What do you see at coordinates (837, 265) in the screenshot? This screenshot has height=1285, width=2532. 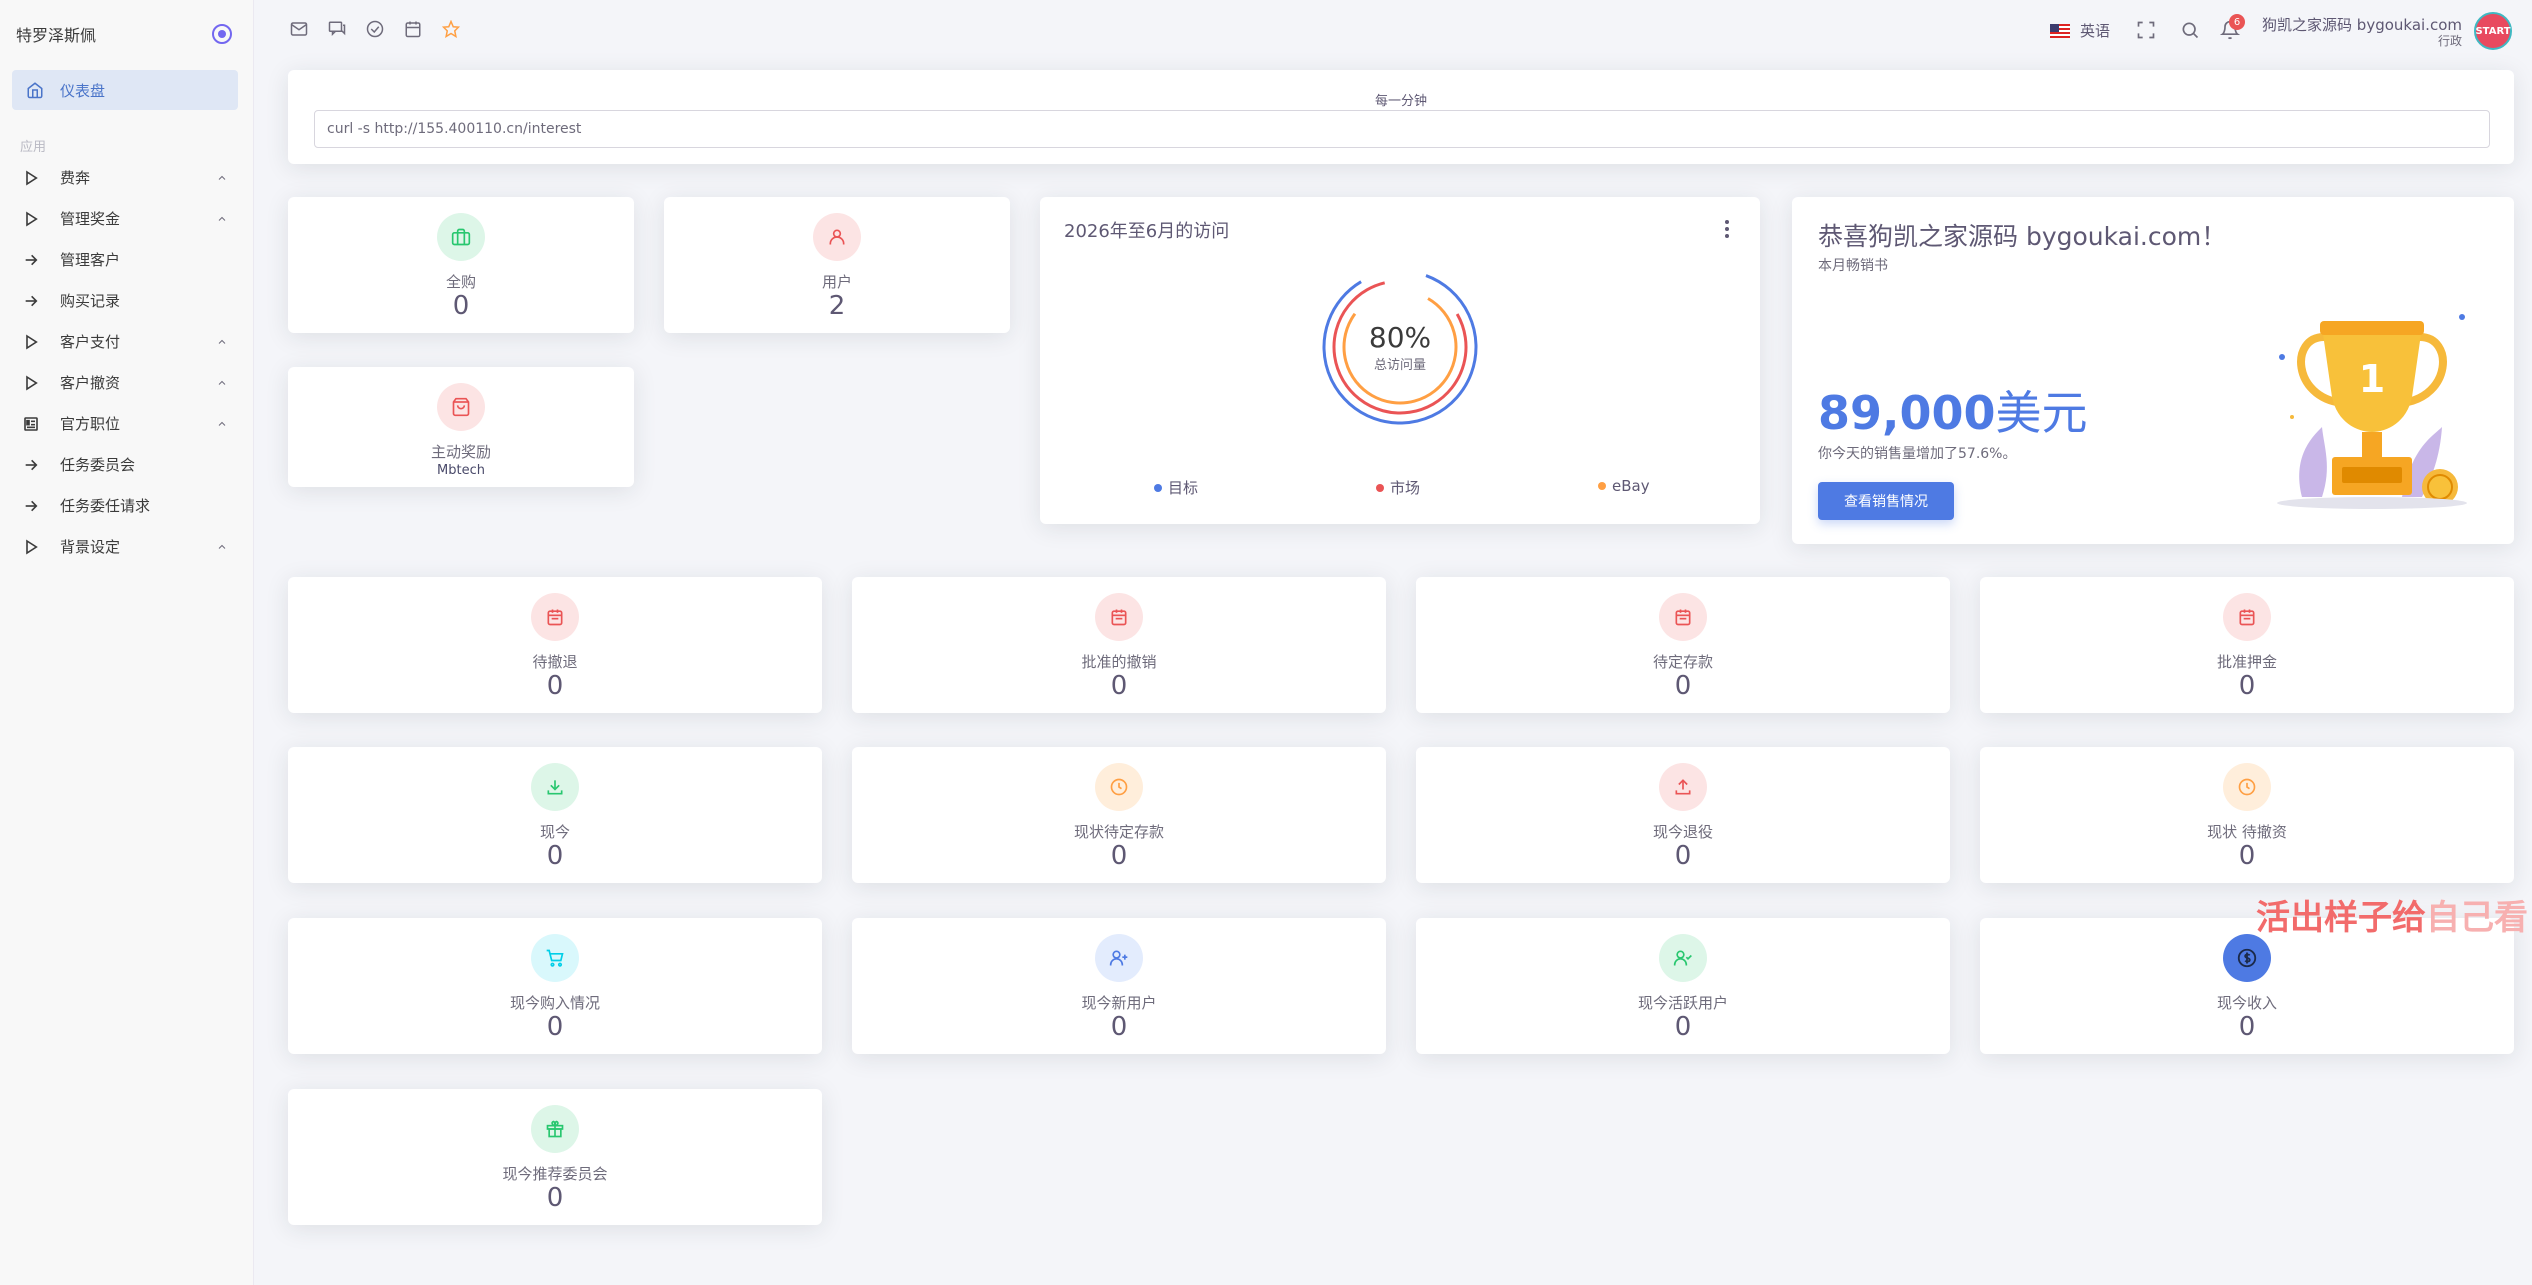 I see `stat-card-users: 用户 2` at bounding box center [837, 265].